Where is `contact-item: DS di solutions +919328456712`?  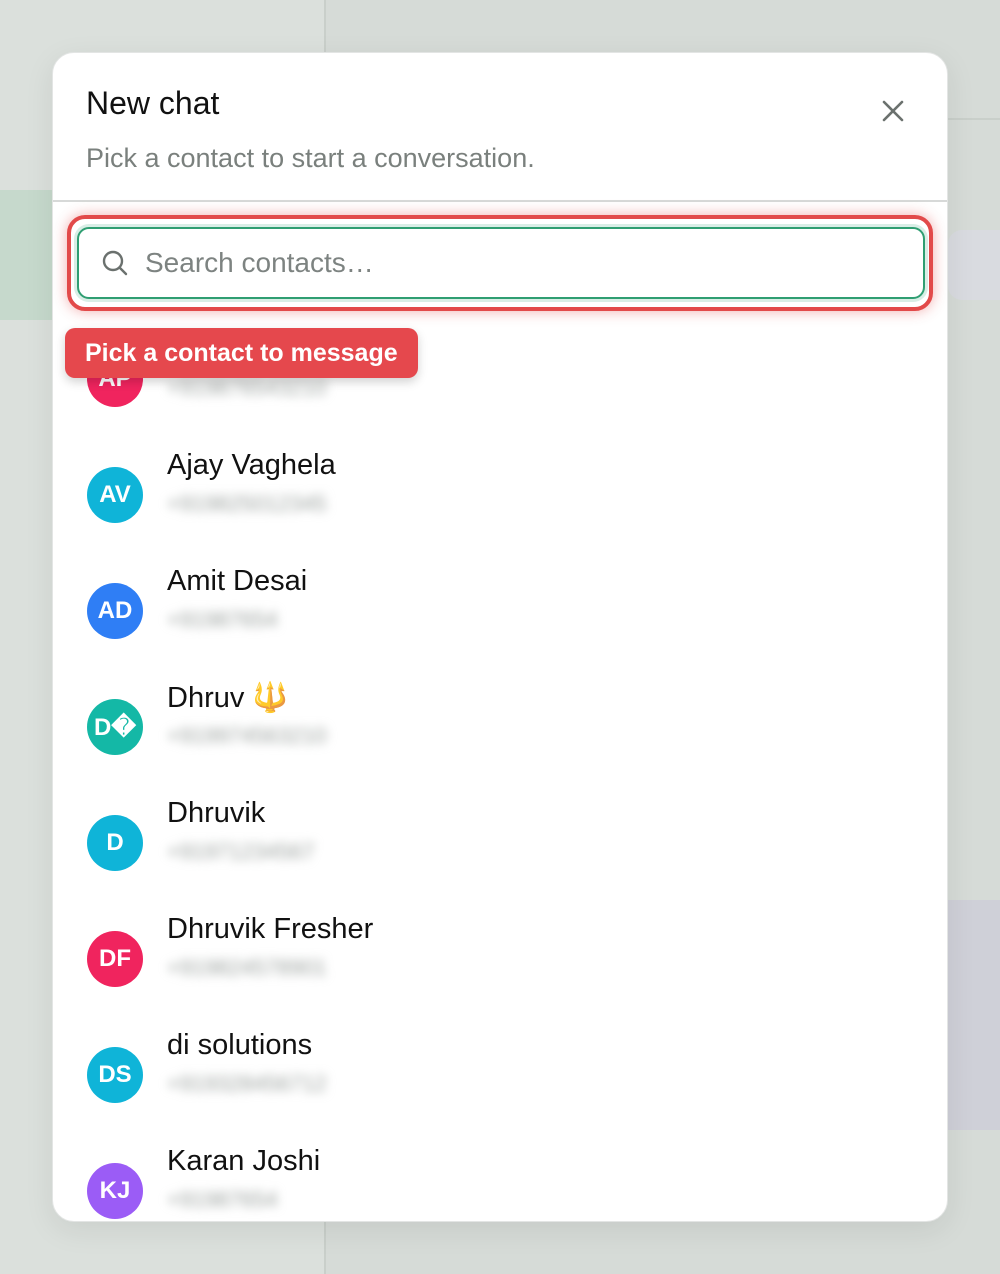 contact-item: DS di solutions +919328456712 is located at coordinates (502, 1088).